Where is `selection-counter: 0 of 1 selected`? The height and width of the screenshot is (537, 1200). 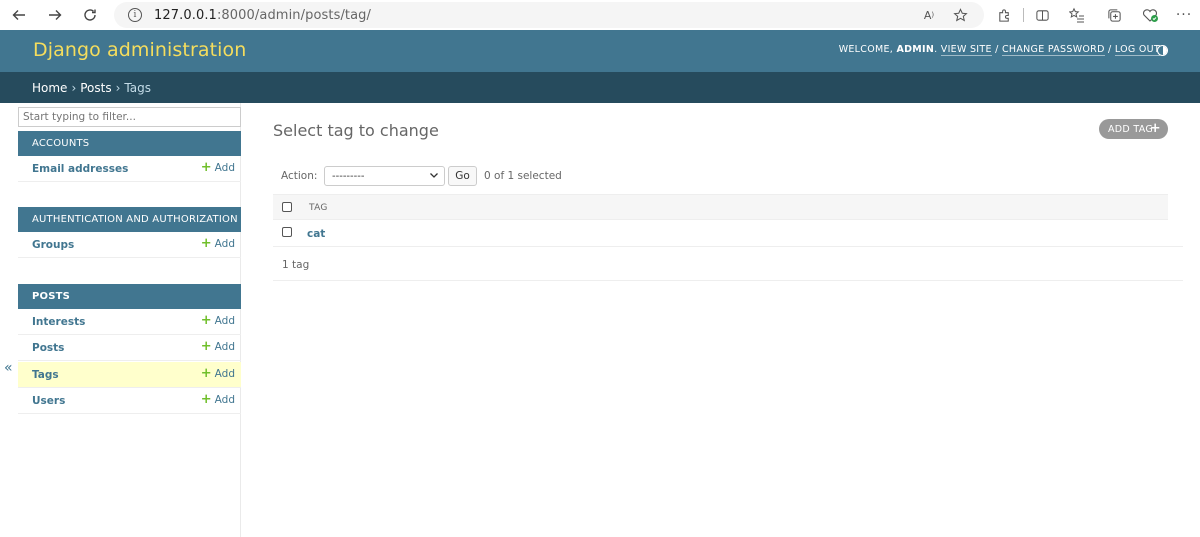
selection-counter: 0 of 1 selected is located at coordinates (523, 176).